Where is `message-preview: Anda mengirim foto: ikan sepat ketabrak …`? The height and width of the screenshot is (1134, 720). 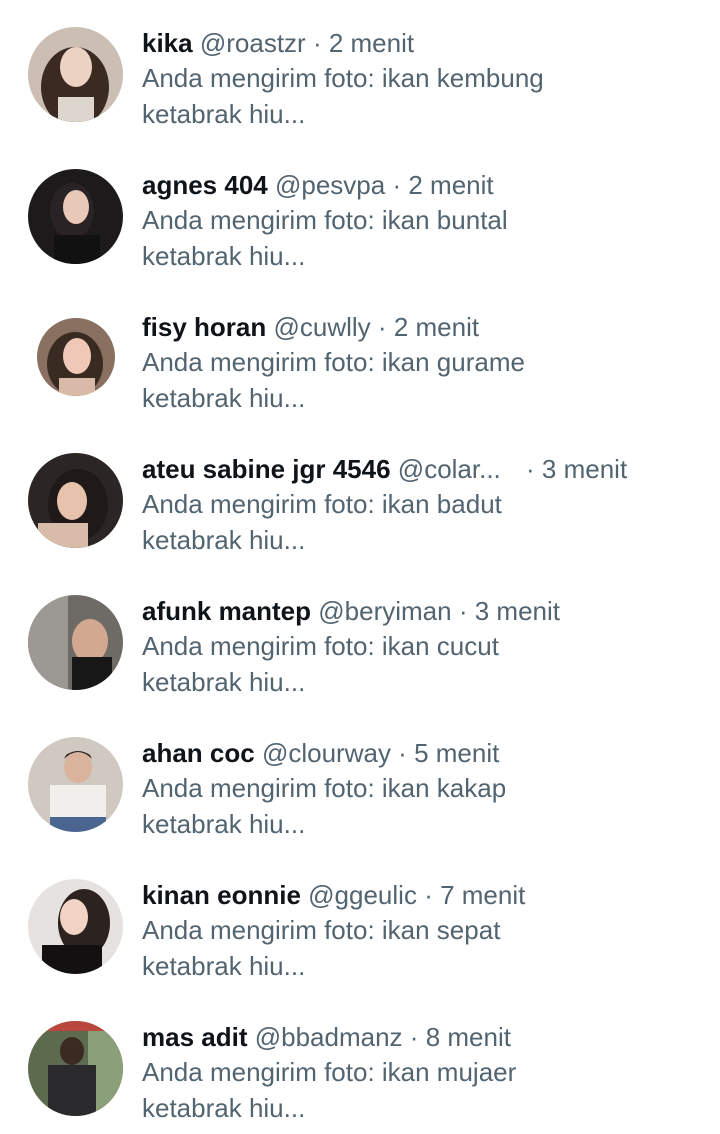
message-preview: Anda mengirim foto: ikan sepat ketabrak … is located at coordinates (421, 948).